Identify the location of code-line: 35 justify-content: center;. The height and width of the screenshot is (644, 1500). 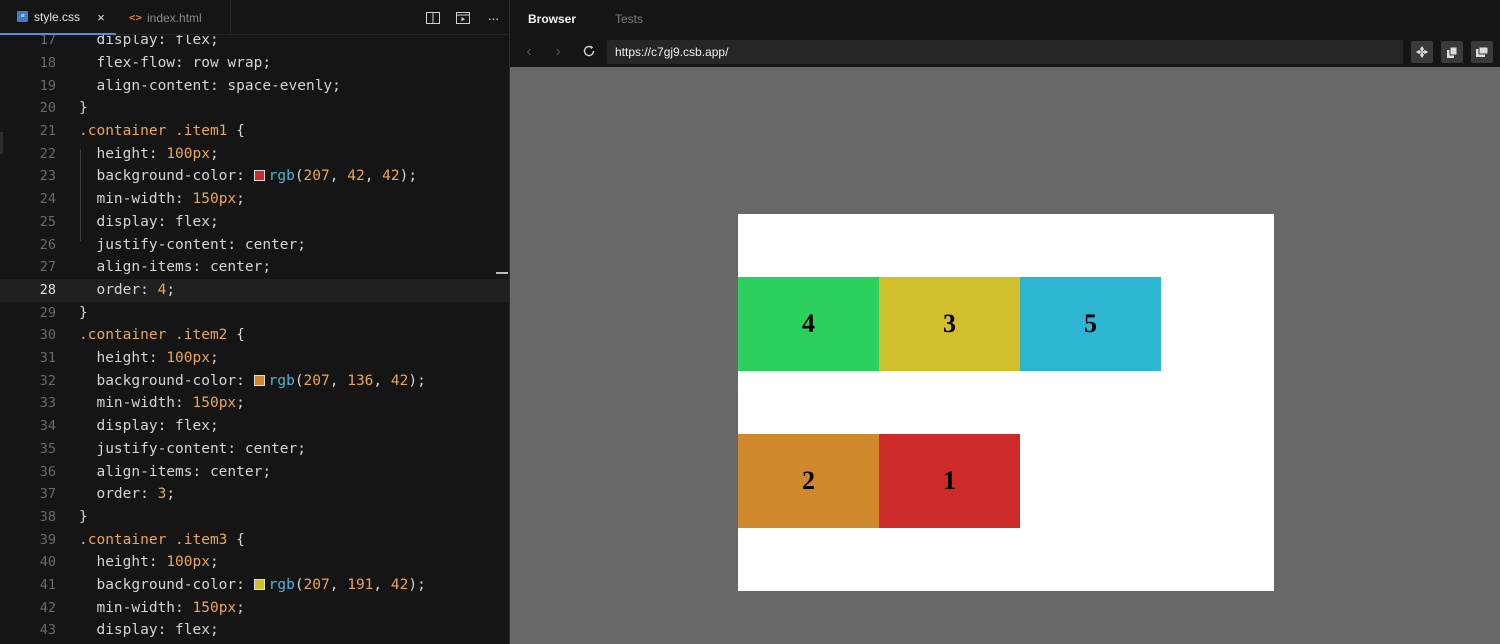
(254, 449).